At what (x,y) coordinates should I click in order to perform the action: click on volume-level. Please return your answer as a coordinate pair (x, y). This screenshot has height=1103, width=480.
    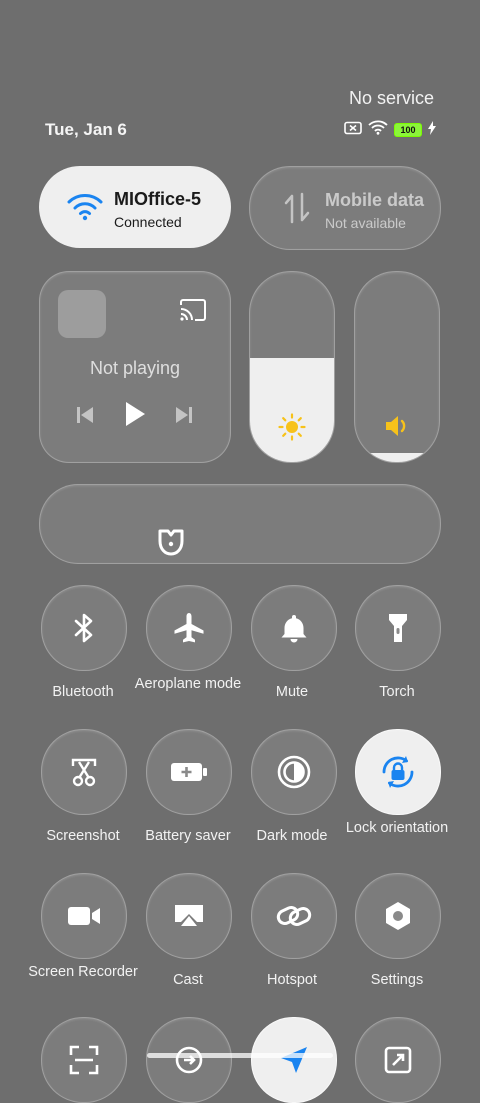
    Looking at the image, I should click on (397, 457).